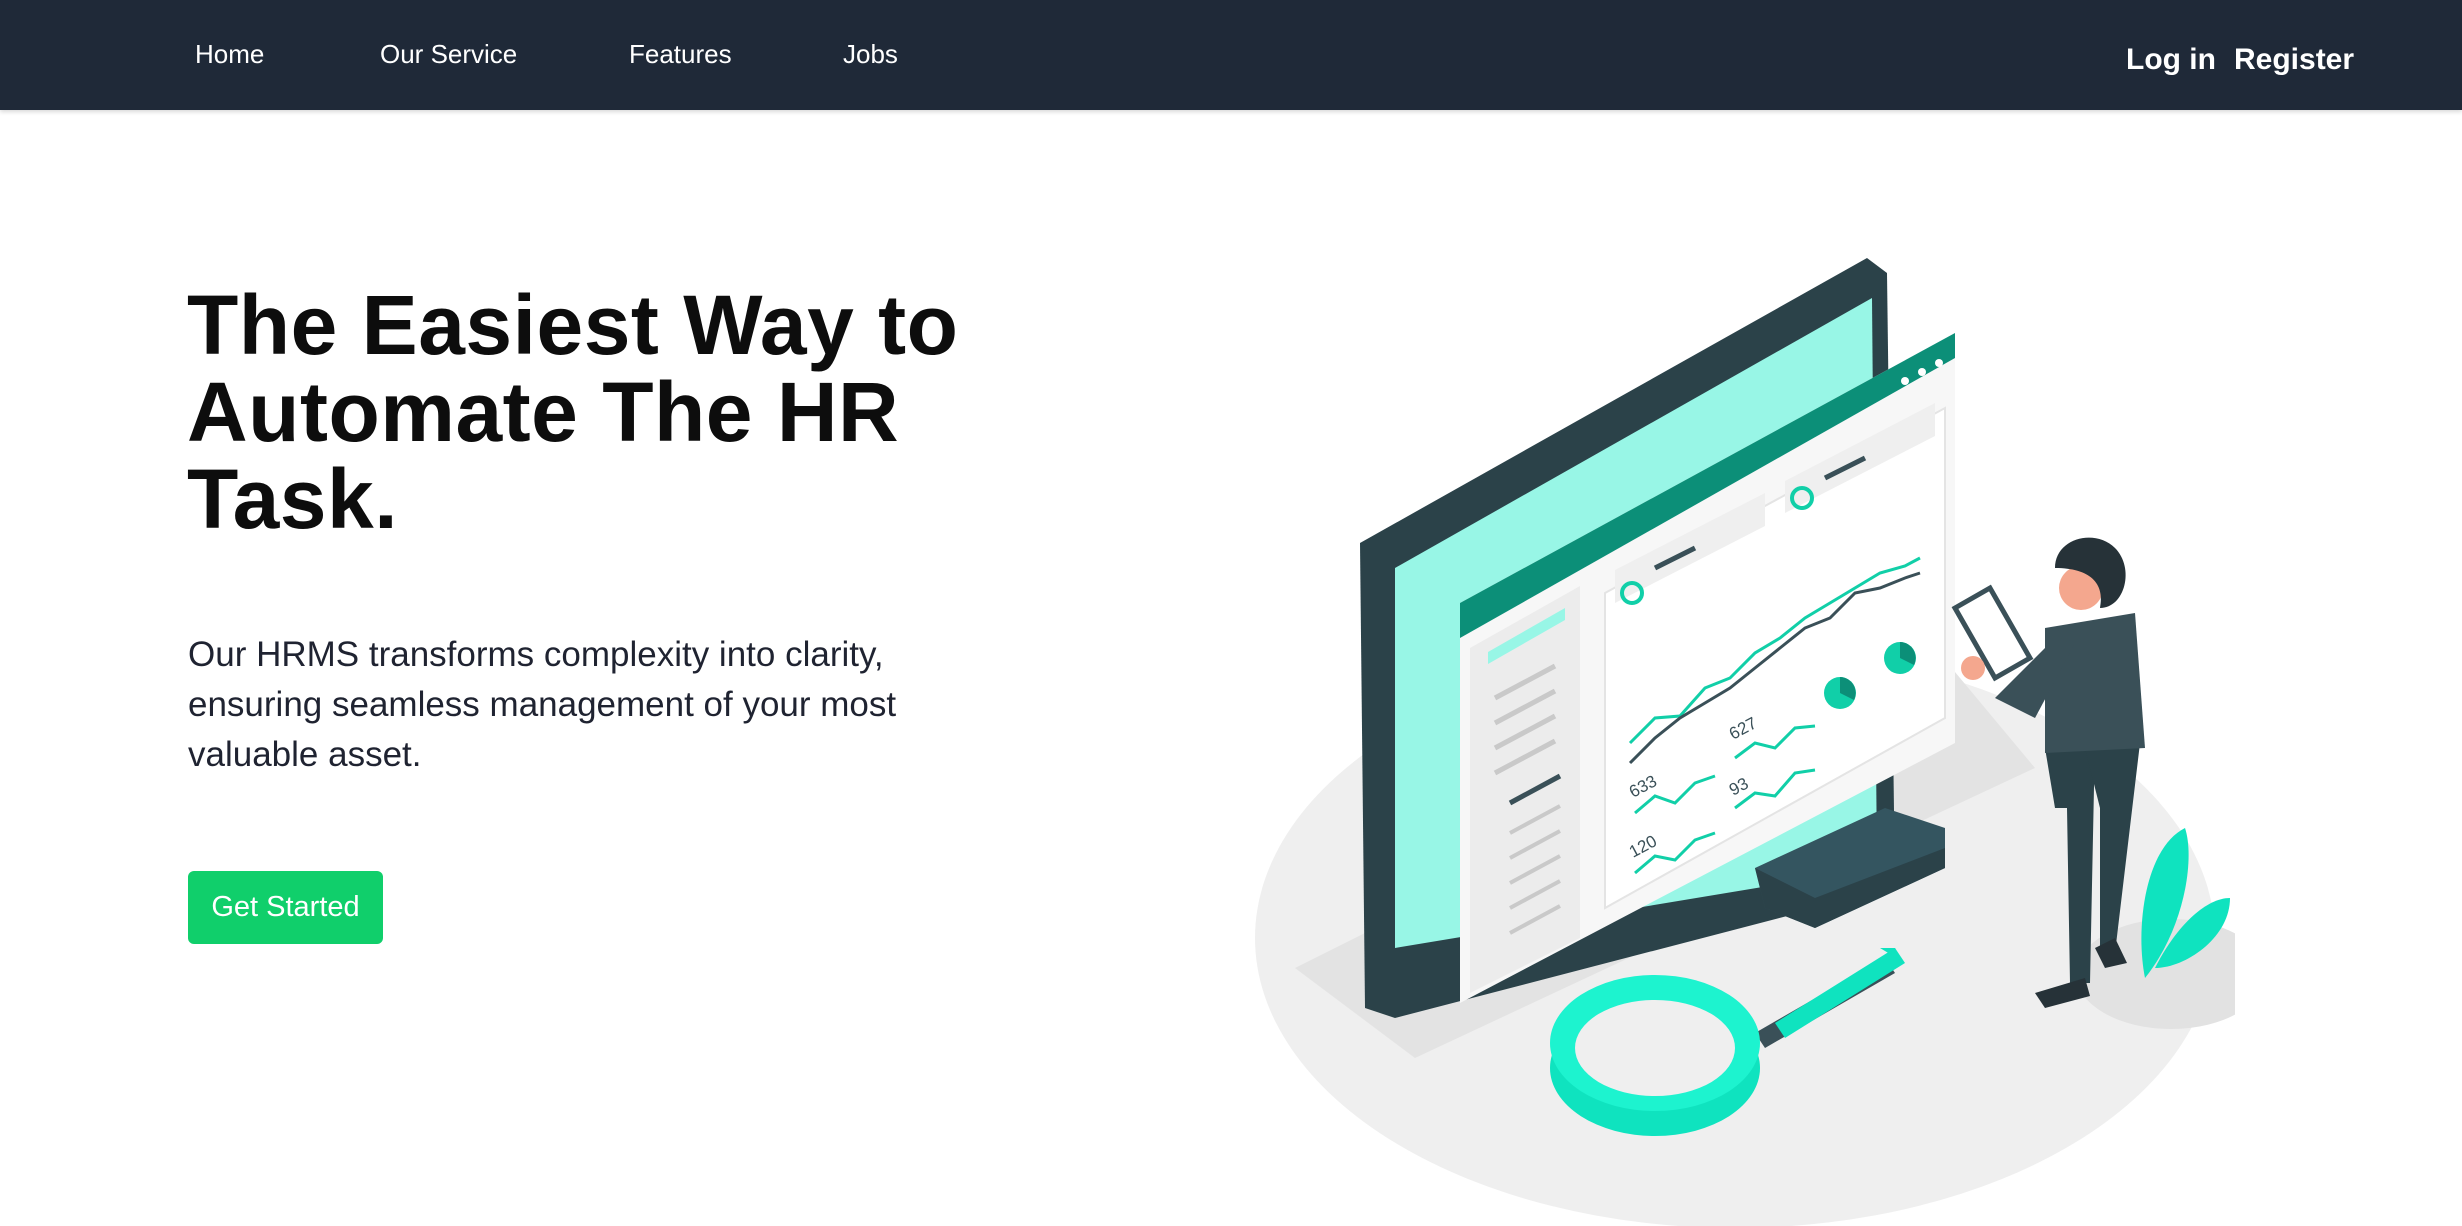 This screenshot has width=2462, height=1226. Describe the element at coordinates (2294, 60) in the screenshot. I see `register-link: Register` at that location.